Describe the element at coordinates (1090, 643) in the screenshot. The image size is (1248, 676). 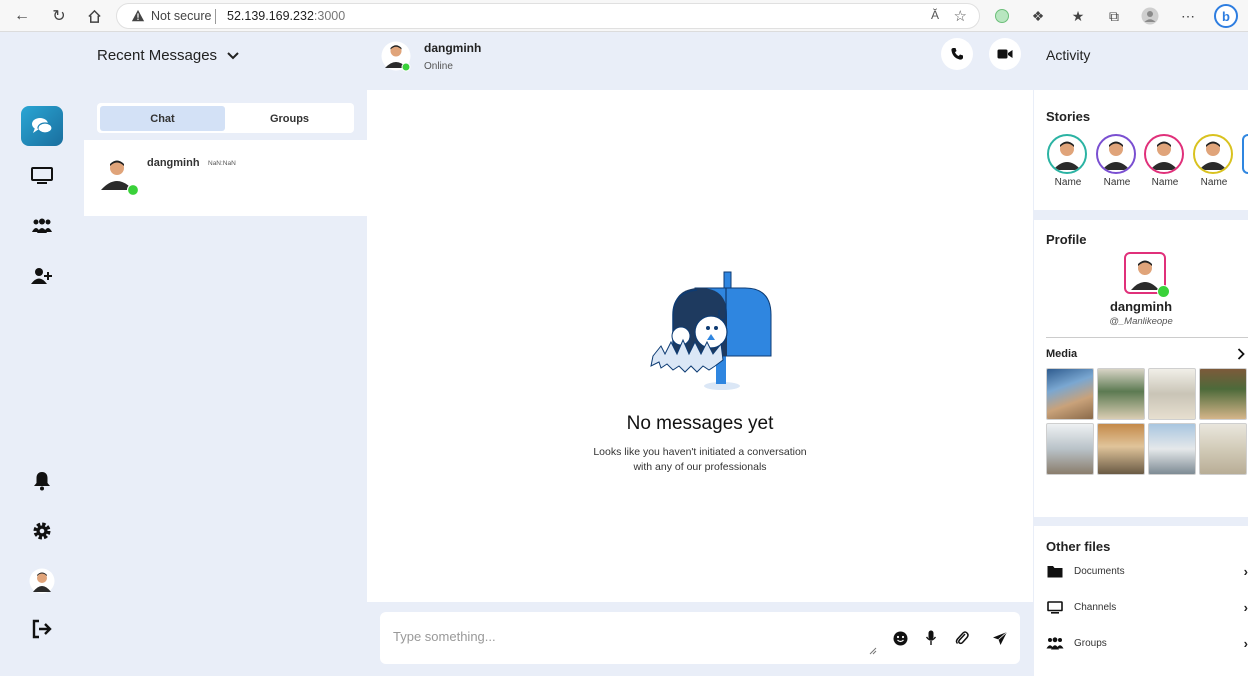
I see `file-row-label: Groups` at that location.